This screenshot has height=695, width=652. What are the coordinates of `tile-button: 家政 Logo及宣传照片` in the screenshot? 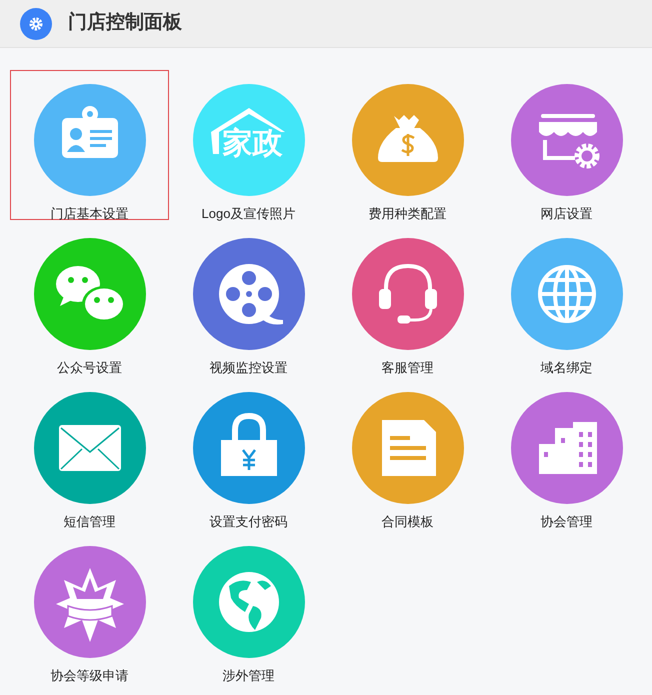 It's located at (248, 145).